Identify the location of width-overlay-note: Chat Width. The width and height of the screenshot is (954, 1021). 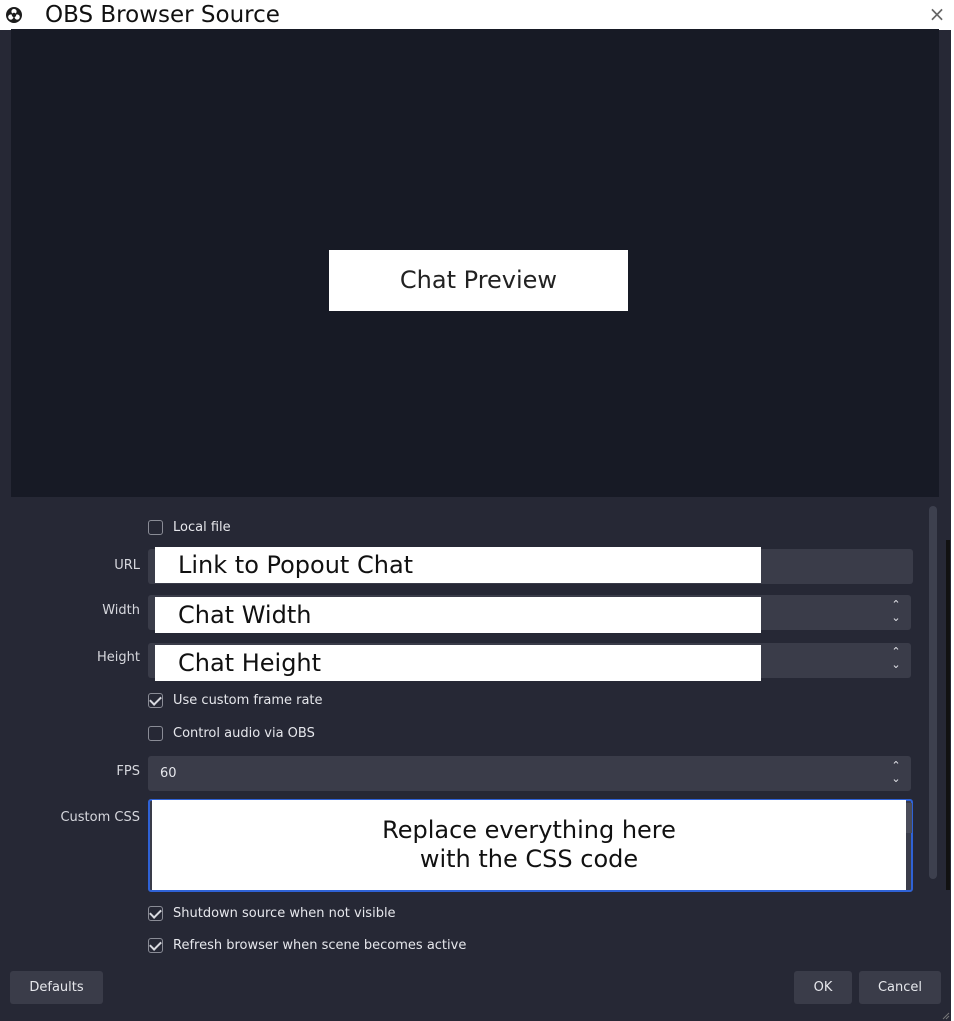
(458, 615).